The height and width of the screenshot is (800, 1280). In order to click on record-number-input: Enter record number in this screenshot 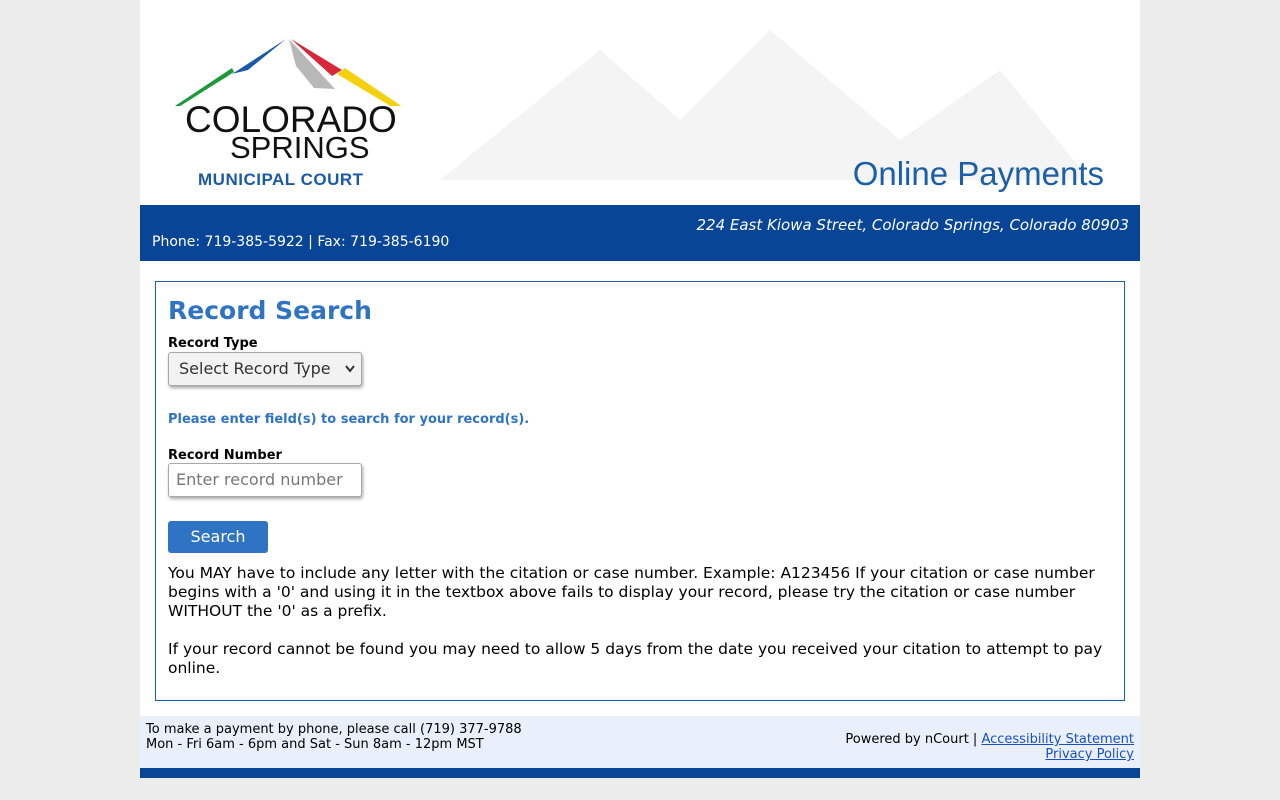, I will do `click(265, 480)`.